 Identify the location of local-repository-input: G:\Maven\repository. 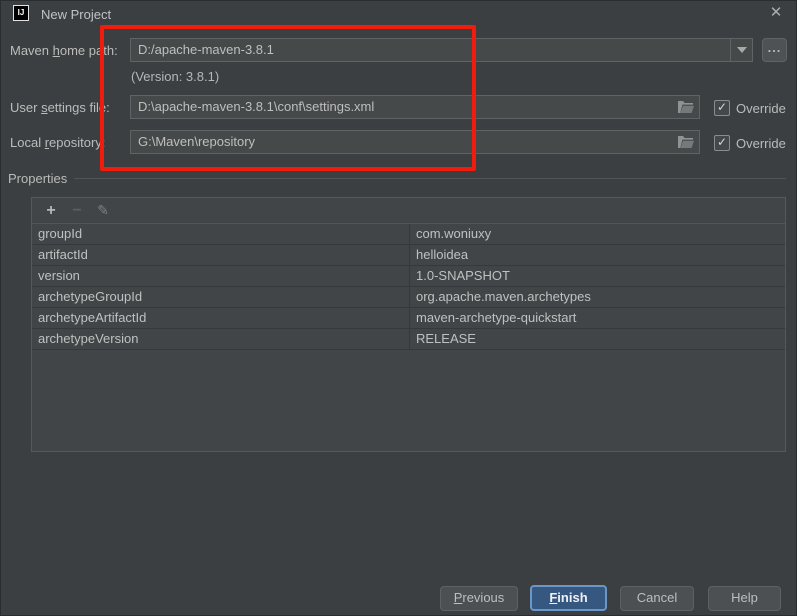
(415, 142).